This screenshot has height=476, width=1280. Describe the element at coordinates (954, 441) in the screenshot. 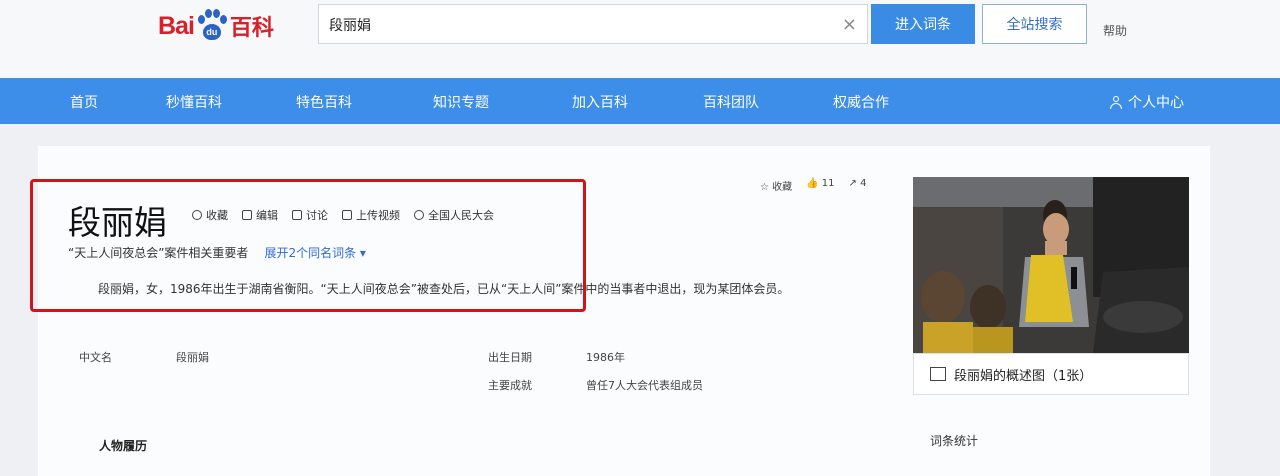

I see `section-entry-stats: 词条统计` at that location.